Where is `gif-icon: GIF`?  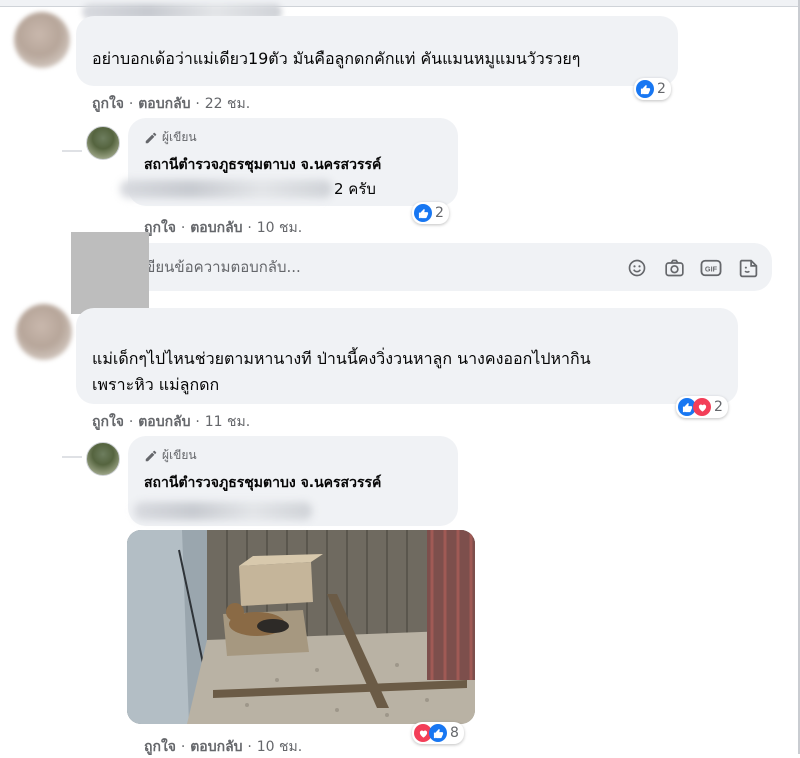 gif-icon: GIF is located at coordinates (711, 268).